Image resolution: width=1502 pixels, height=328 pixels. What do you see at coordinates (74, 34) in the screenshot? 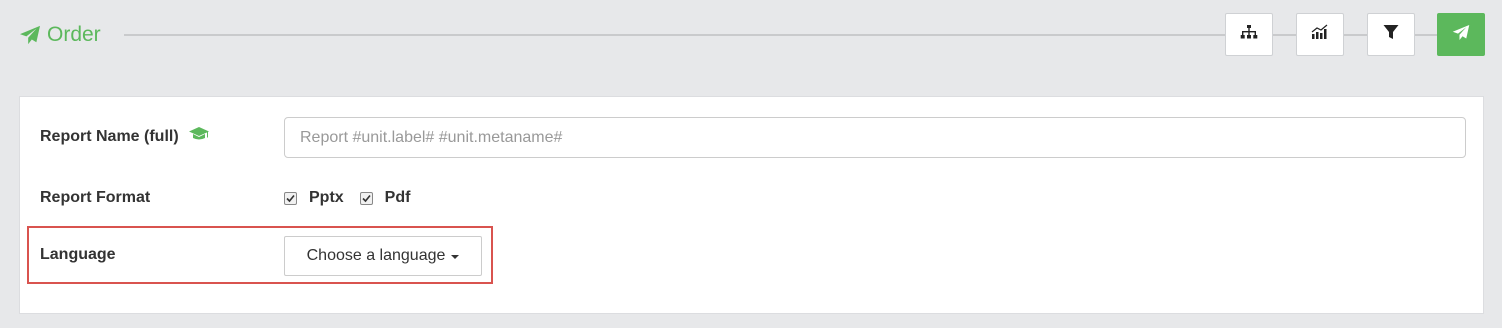
I see `page-title-text: Order` at bounding box center [74, 34].